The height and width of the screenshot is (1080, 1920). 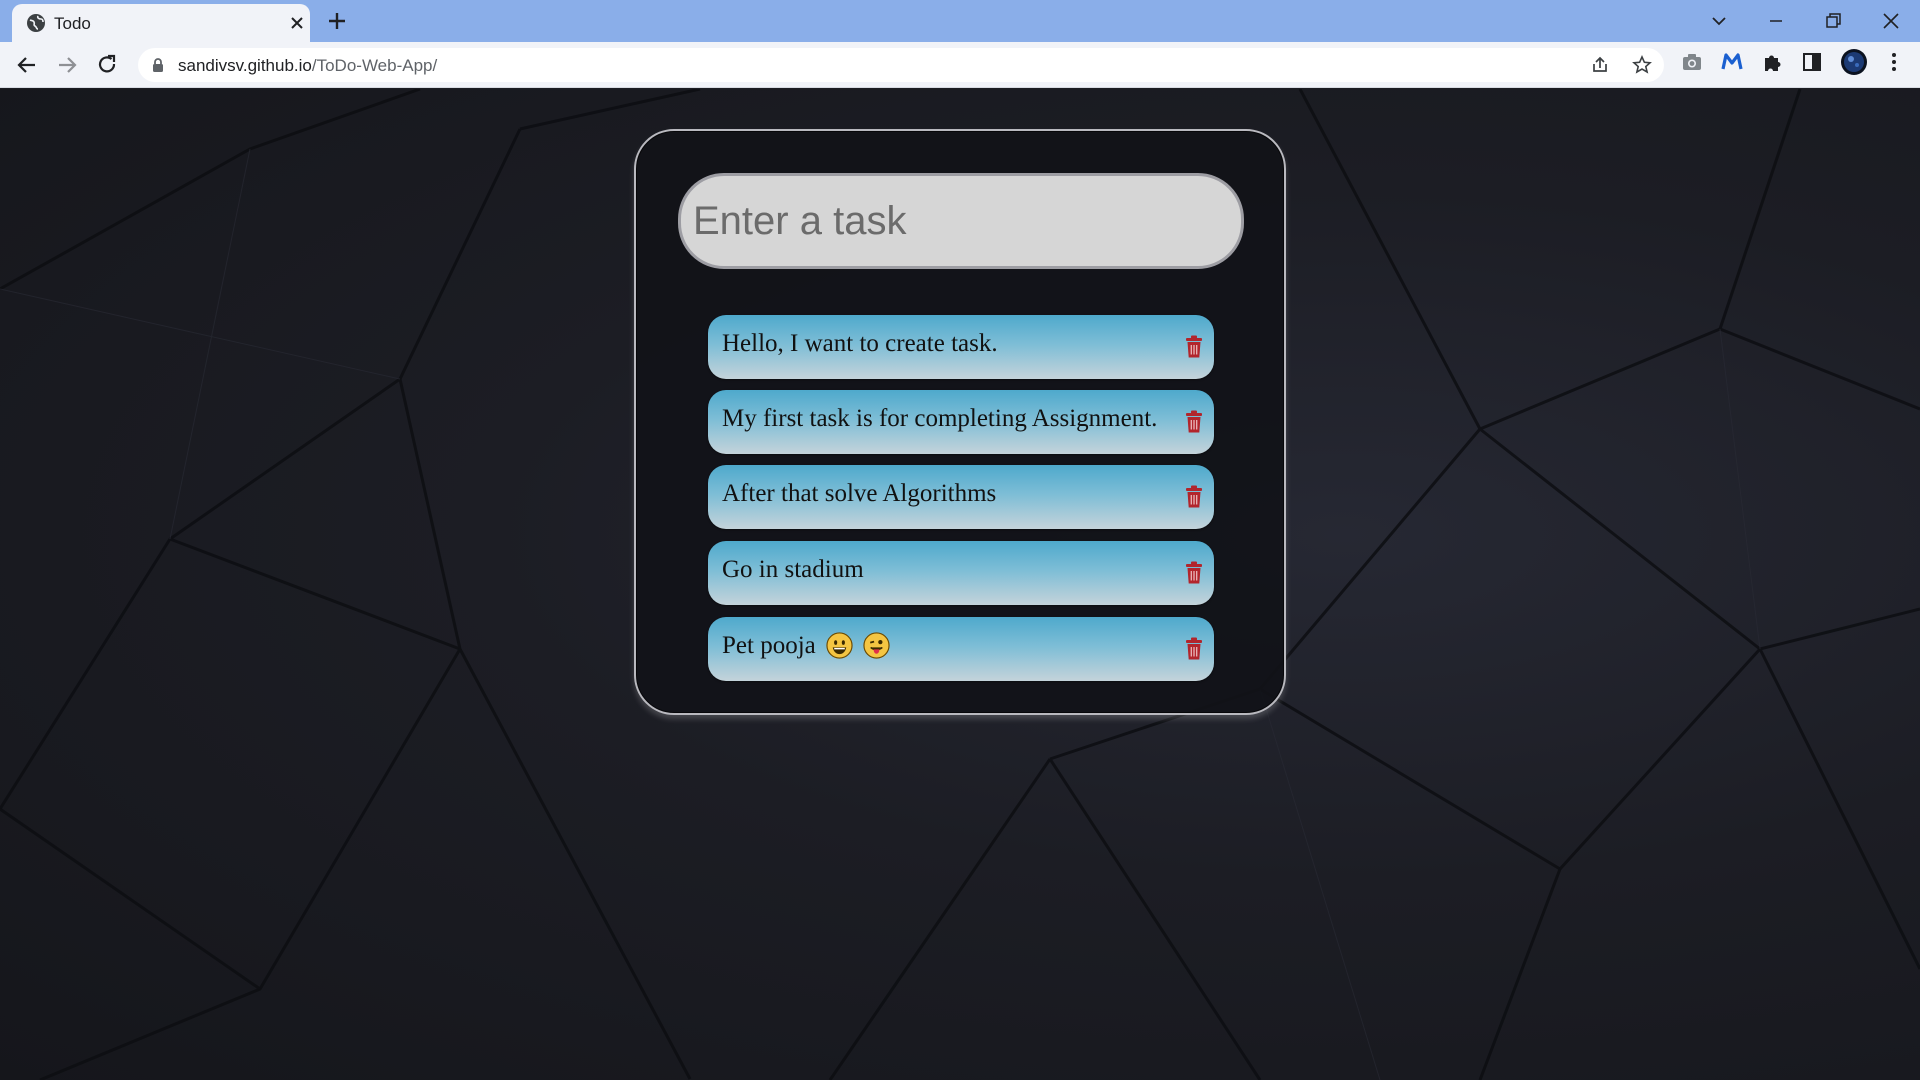 I want to click on extensions-puzzle-icon, so click(x=1772, y=62).